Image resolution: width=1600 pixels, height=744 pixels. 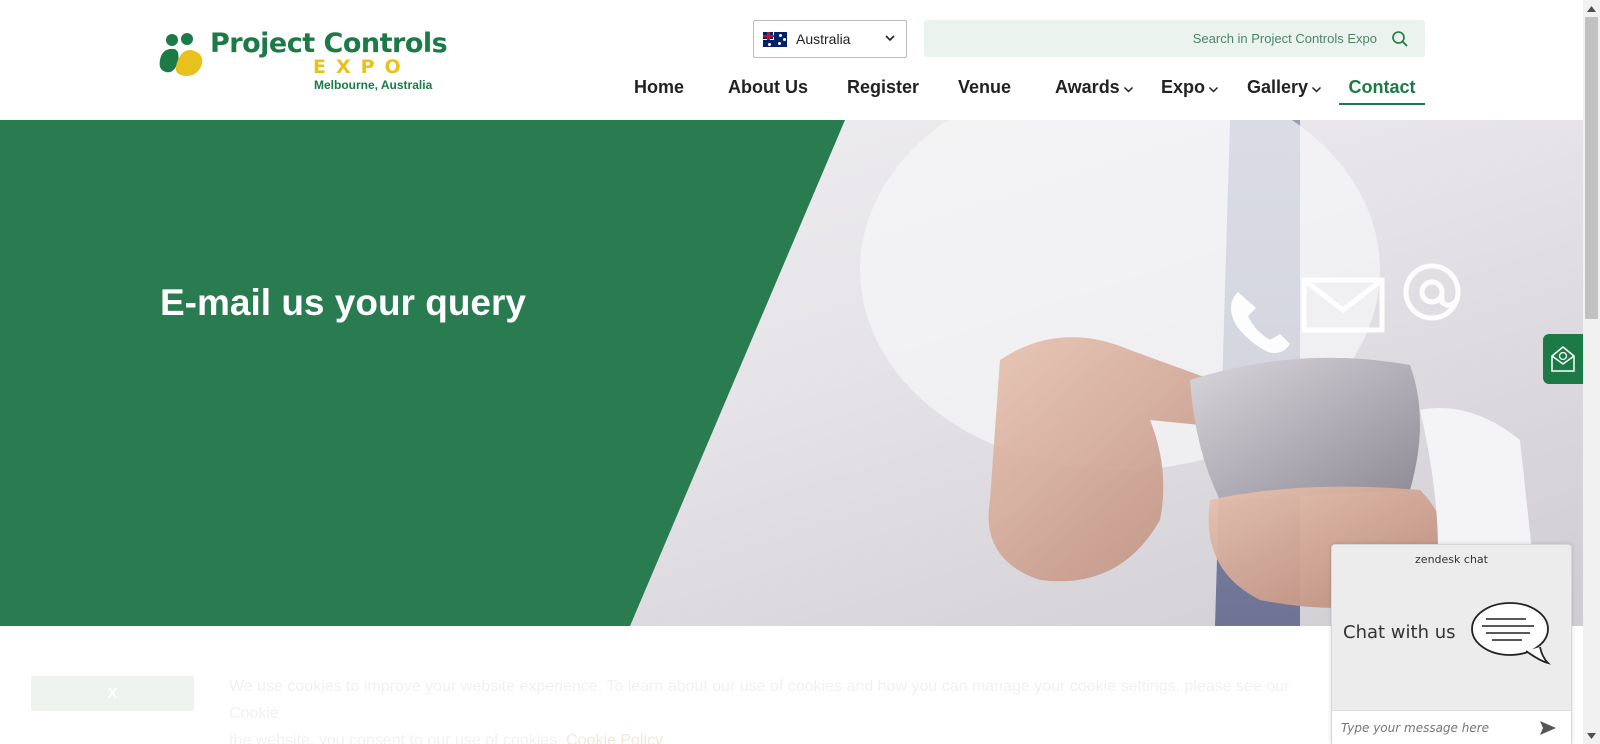 What do you see at coordinates (775, 39) in the screenshot?
I see `australia-flag-icon` at bounding box center [775, 39].